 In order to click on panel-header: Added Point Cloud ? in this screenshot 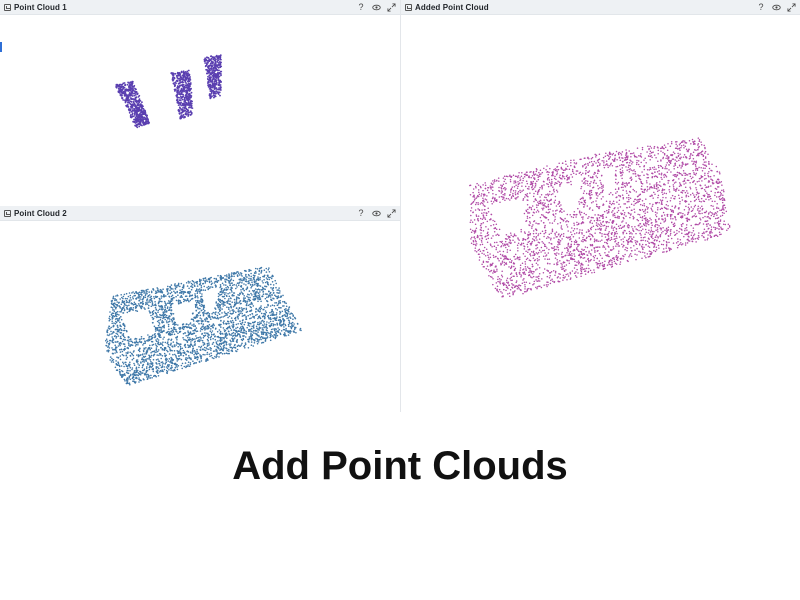, I will do `click(600, 7)`.